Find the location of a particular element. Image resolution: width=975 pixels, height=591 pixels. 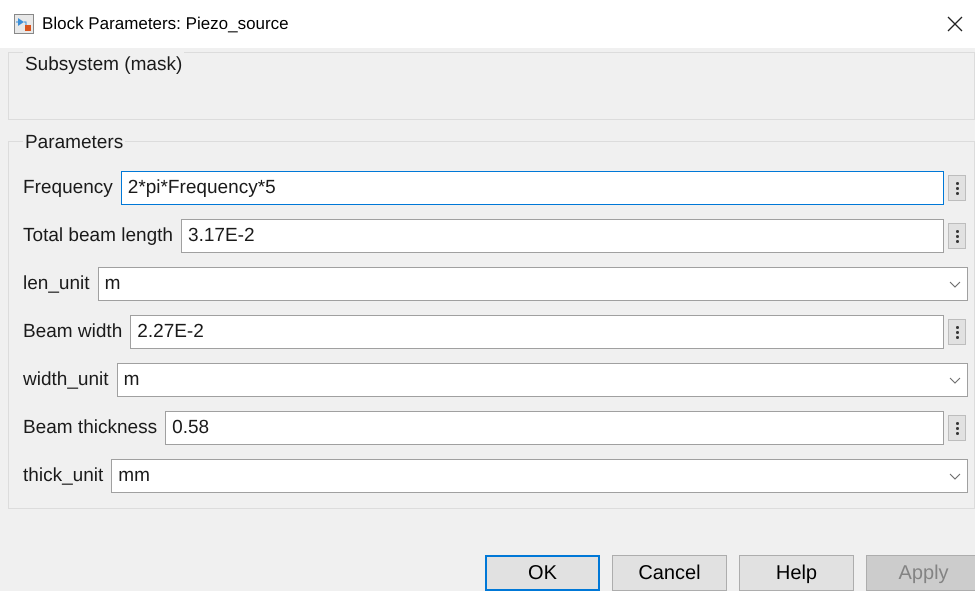

input-field: 2.27E-2 is located at coordinates (537, 332).